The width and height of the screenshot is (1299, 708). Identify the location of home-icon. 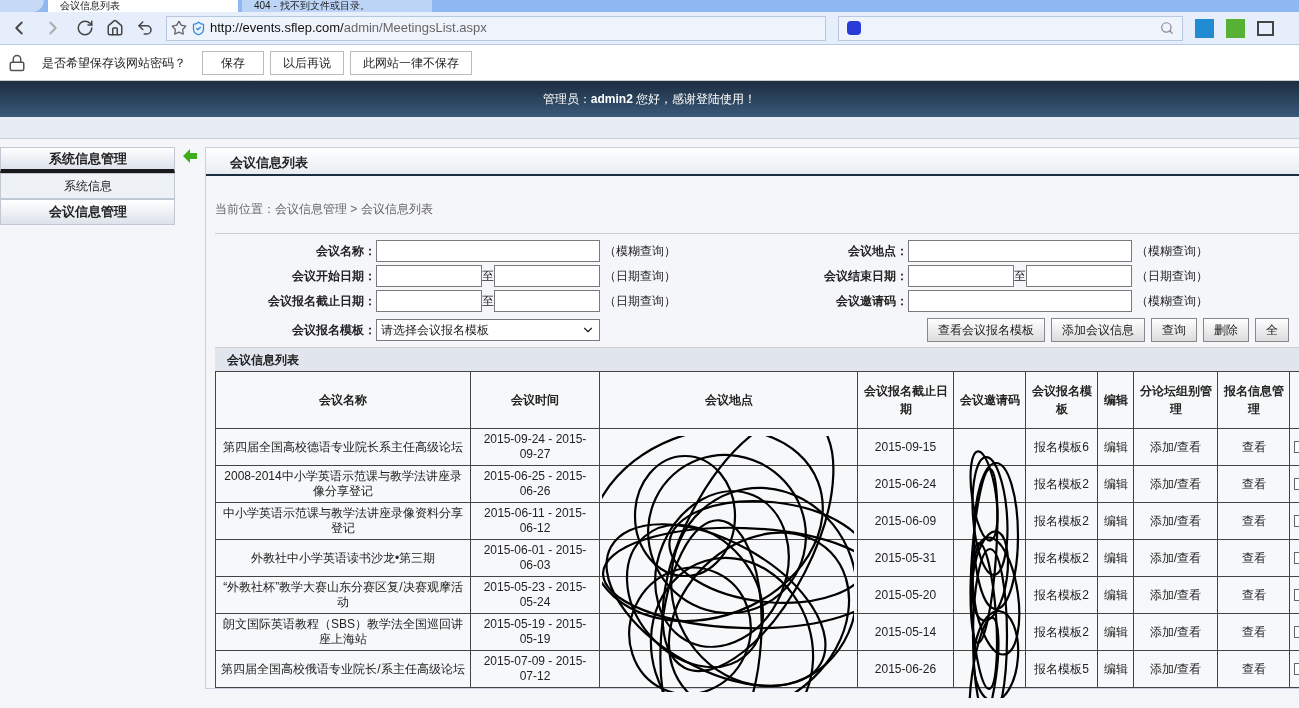
(115, 28).